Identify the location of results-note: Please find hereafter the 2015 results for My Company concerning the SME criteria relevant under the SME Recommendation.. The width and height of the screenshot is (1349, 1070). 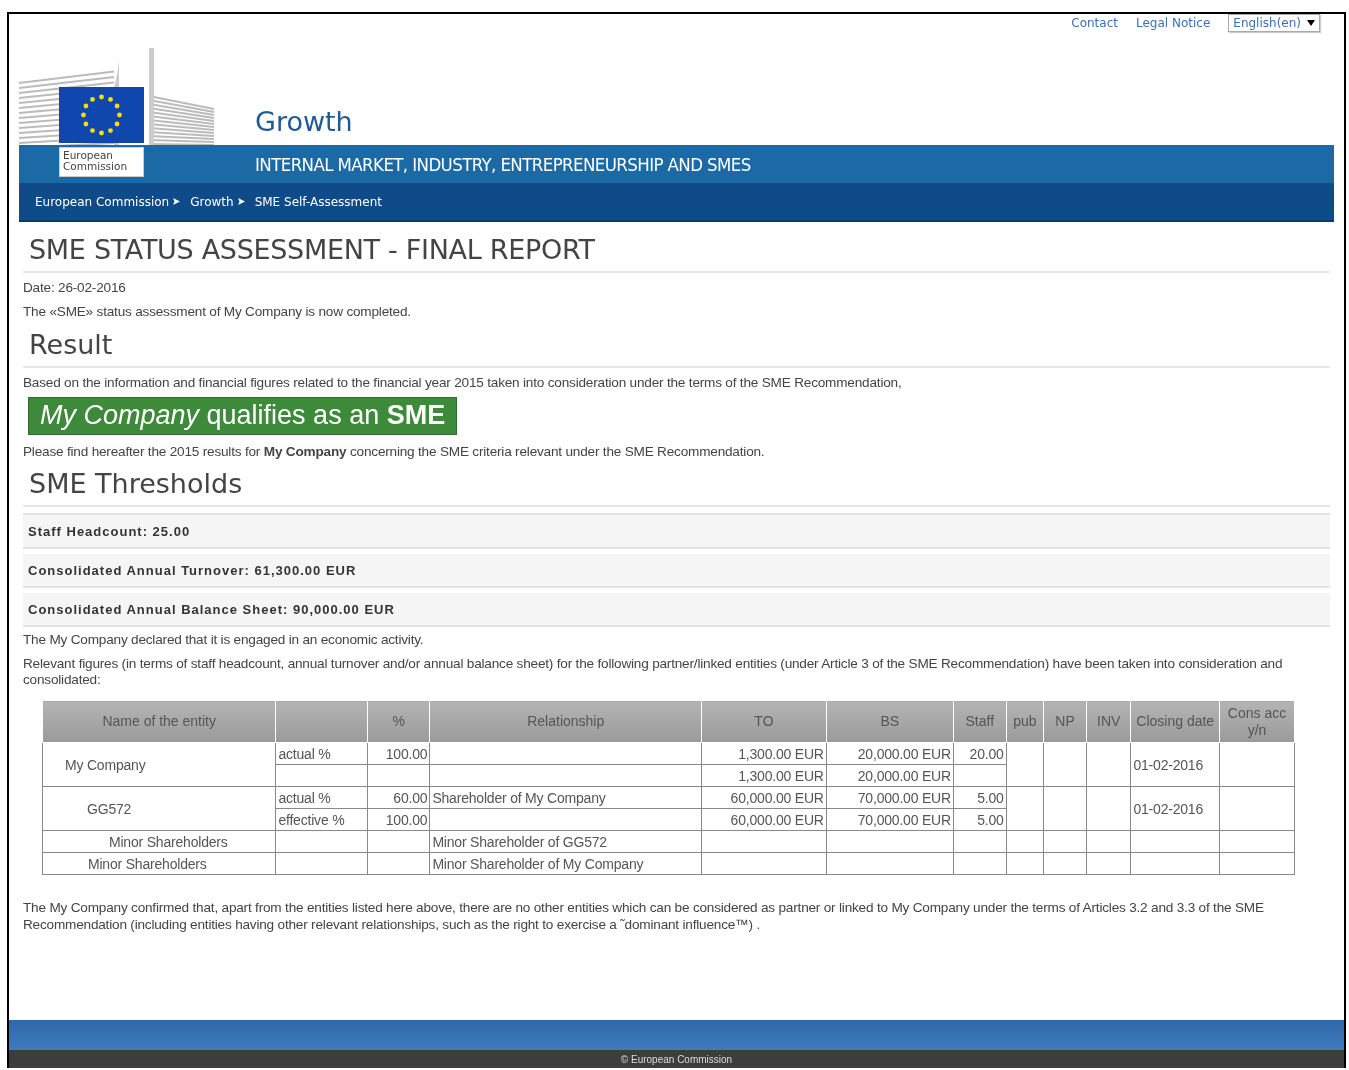
(394, 452).